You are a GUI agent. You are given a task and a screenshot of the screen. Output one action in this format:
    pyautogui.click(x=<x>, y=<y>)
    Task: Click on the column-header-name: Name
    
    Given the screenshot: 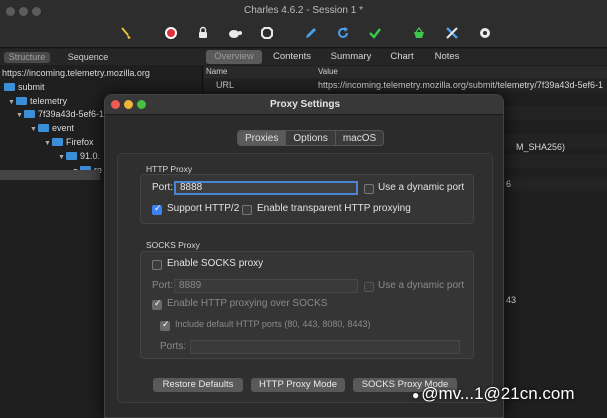 What is the action you would take?
    pyautogui.click(x=217, y=71)
    